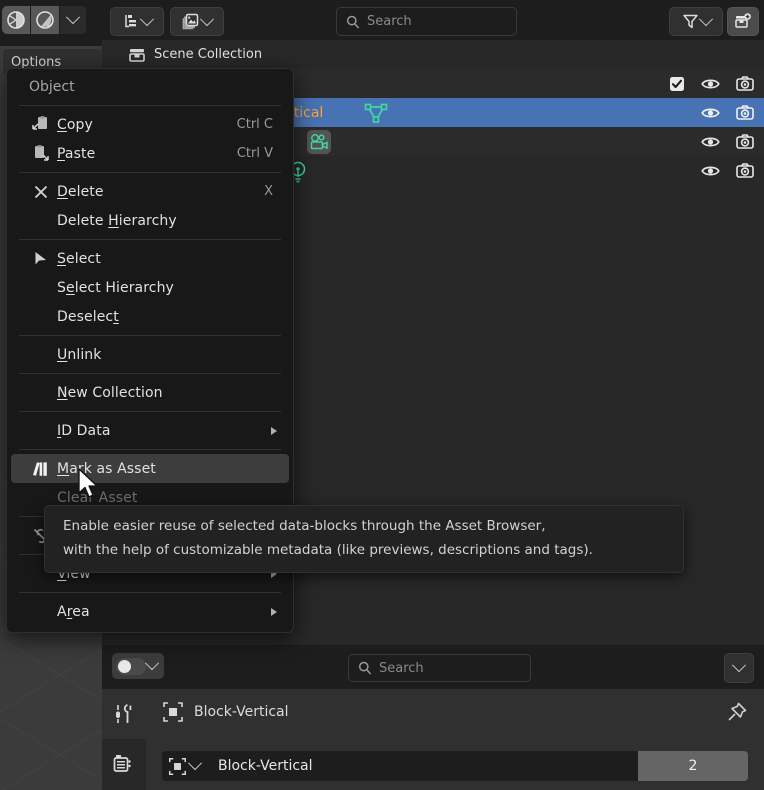 This screenshot has width=764, height=790. I want to click on id-datablock-row: Block-Vertical 2, so click(455, 766).